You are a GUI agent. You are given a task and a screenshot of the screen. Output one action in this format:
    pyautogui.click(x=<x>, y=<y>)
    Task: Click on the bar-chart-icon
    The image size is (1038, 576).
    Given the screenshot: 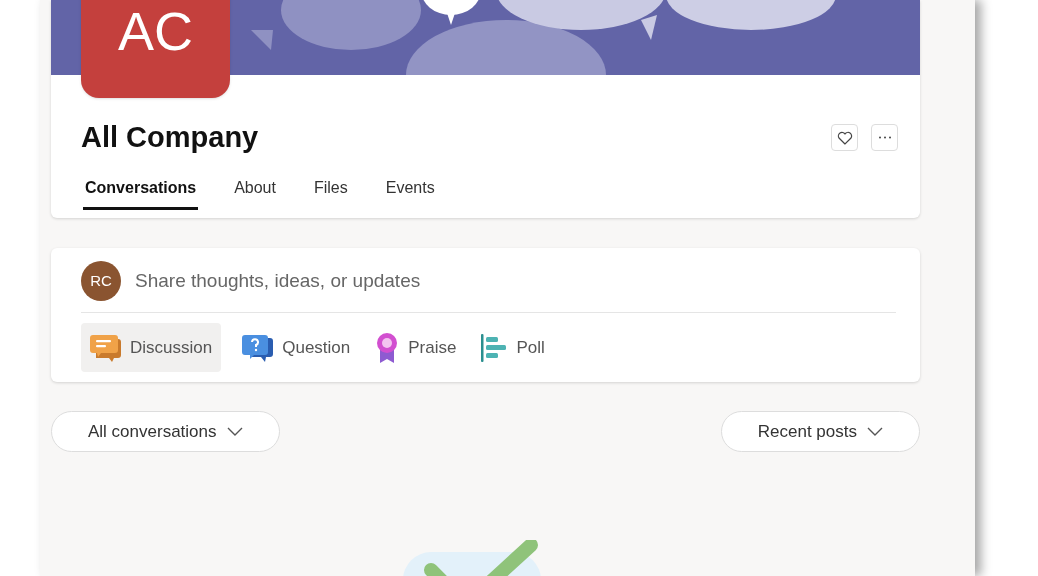 What is the action you would take?
    pyautogui.click(x=494, y=347)
    